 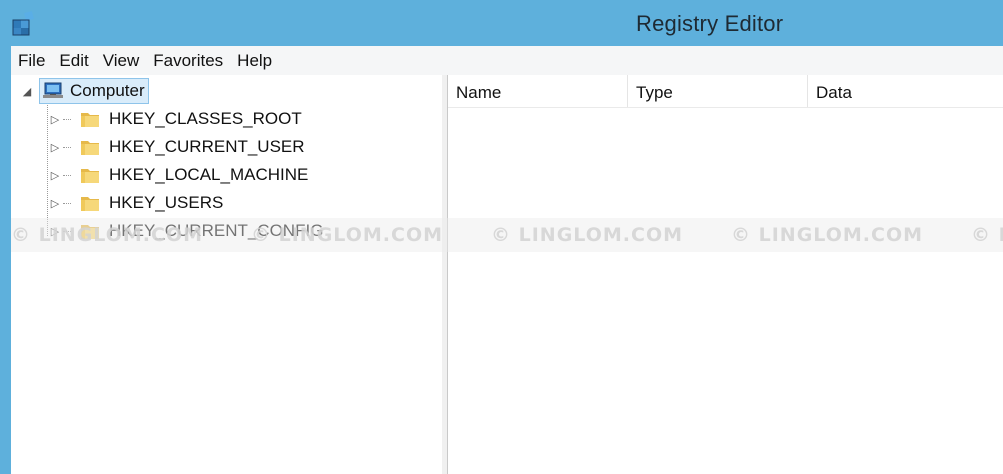 I want to click on menu-bar: File Edit View Favorites Help, so click(x=507, y=60).